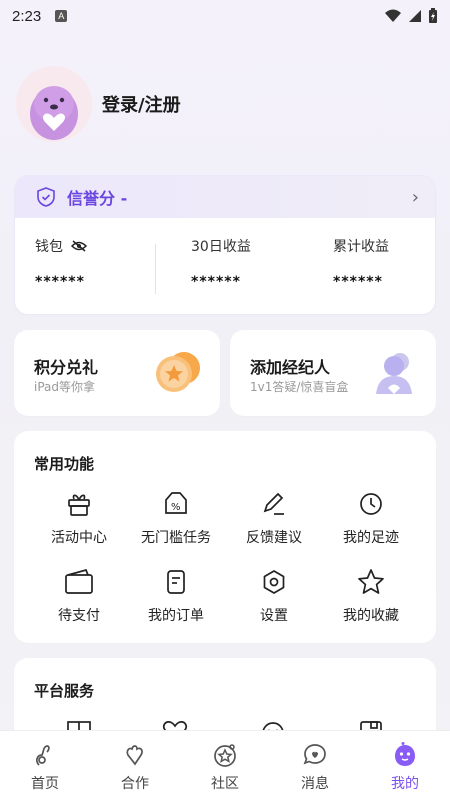 The image size is (450, 800). Describe the element at coordinates (135, 784) in the screenshot. I see `tab-cooperation-label: 合作` at that location.